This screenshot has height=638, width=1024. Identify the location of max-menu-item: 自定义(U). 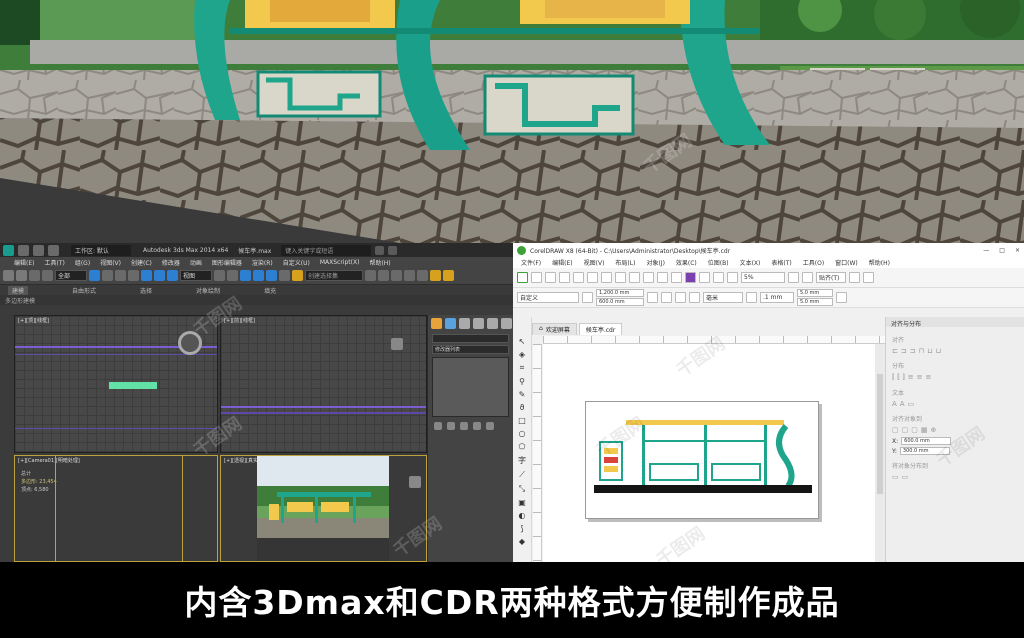
(296, 262).